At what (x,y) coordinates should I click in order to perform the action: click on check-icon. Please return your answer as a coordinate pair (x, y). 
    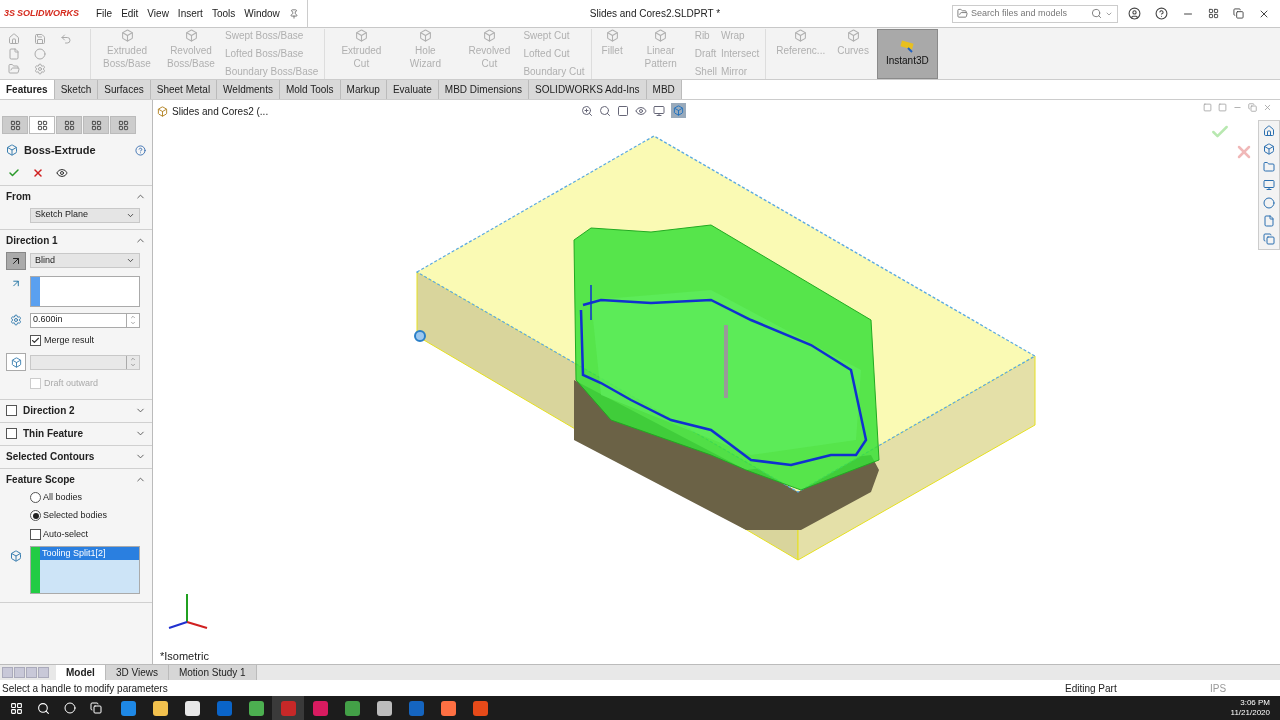
    Looking at the image, I should click on (35, 340).